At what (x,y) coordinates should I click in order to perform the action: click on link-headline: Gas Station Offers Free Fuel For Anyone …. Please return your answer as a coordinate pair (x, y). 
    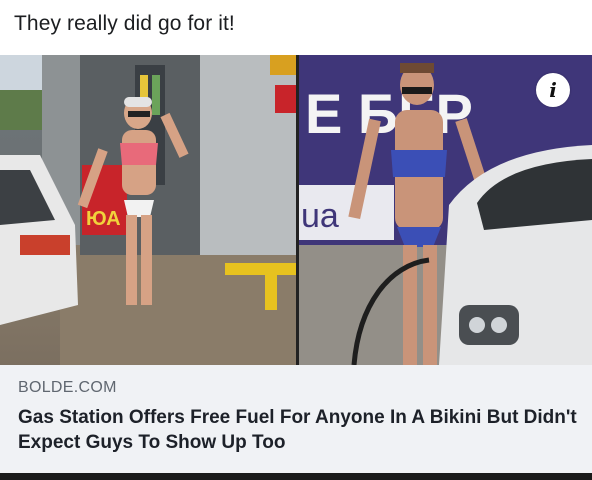
    Looking at the image, I should click on (298, 430).